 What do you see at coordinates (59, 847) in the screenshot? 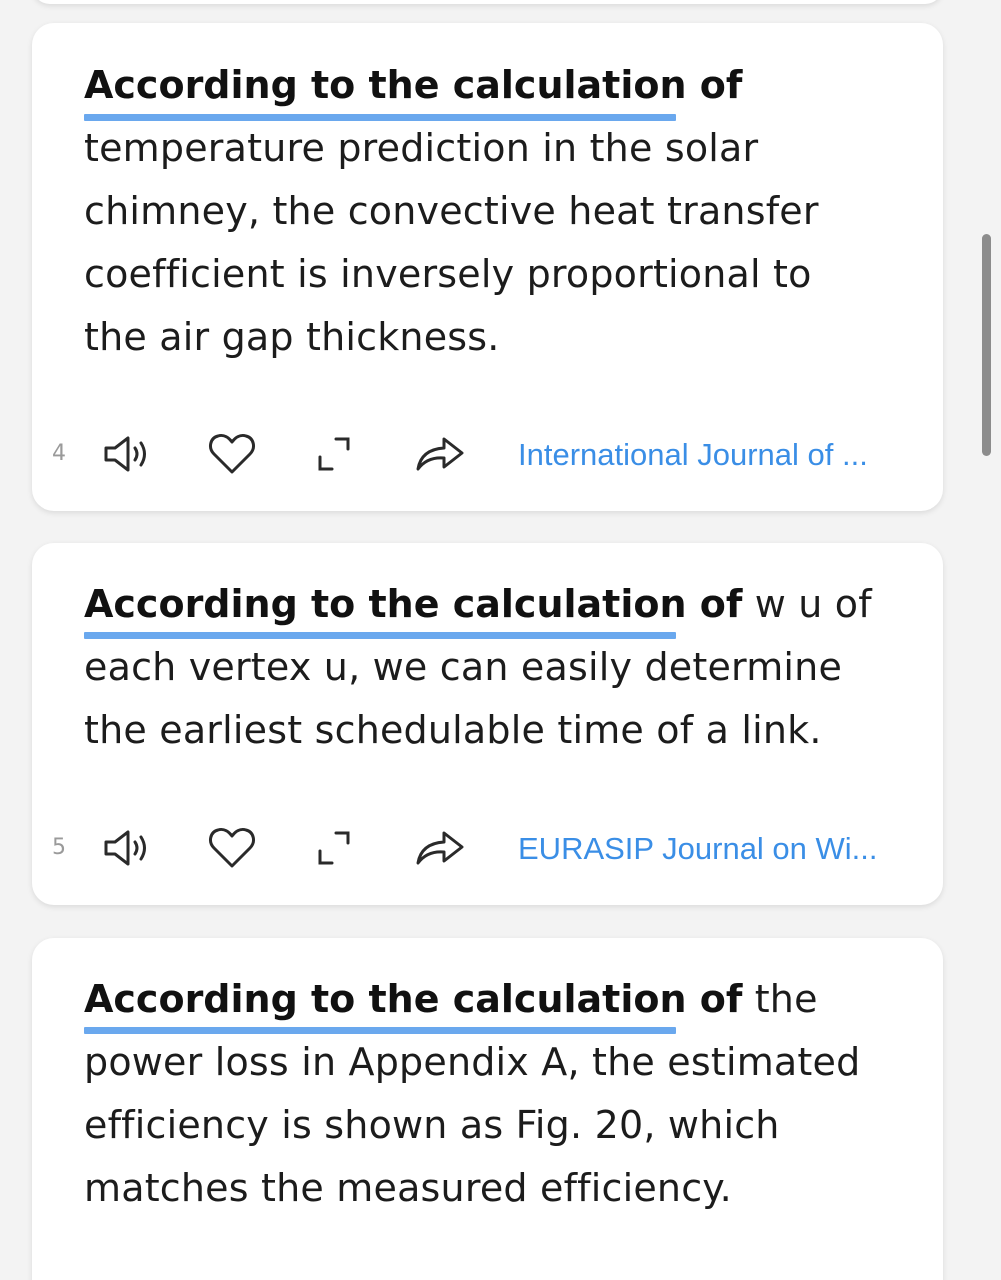
I see `result-index: 5` at bounding box center [59, 847].